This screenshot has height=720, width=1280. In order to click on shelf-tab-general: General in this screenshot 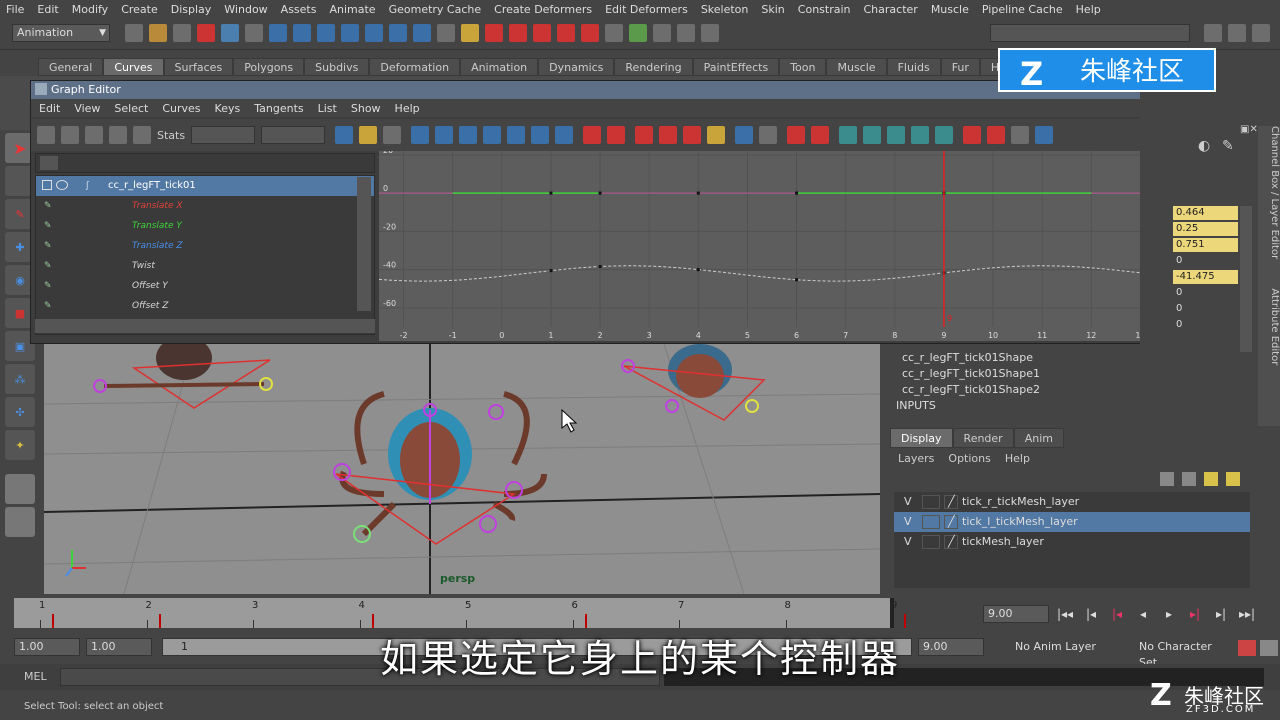, I will do `click(71, 67)`.